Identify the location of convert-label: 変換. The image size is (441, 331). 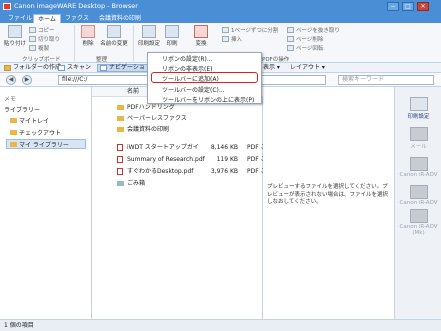
(201, 44).